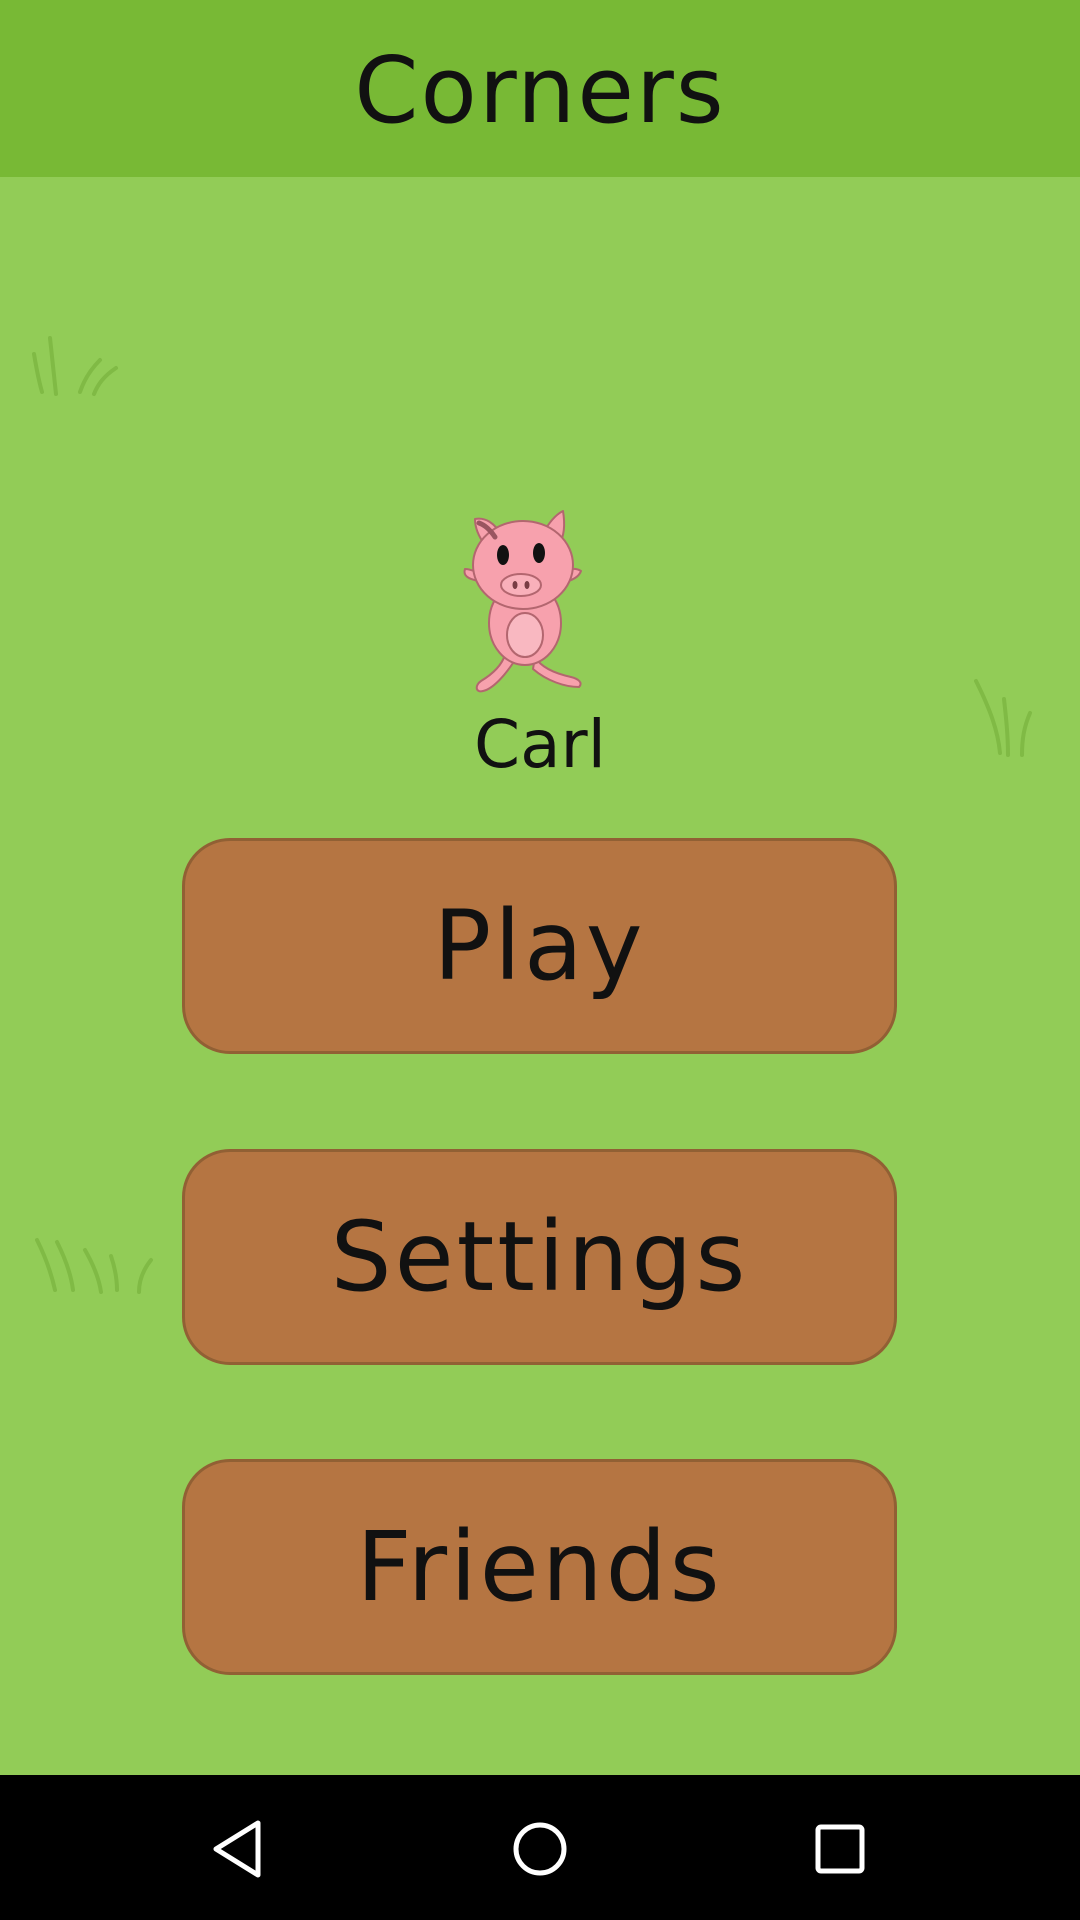  What do you see at coordinates (540, 744) in the screenshot?
I see `character-name: Carl` at bounding box center [540, 744].